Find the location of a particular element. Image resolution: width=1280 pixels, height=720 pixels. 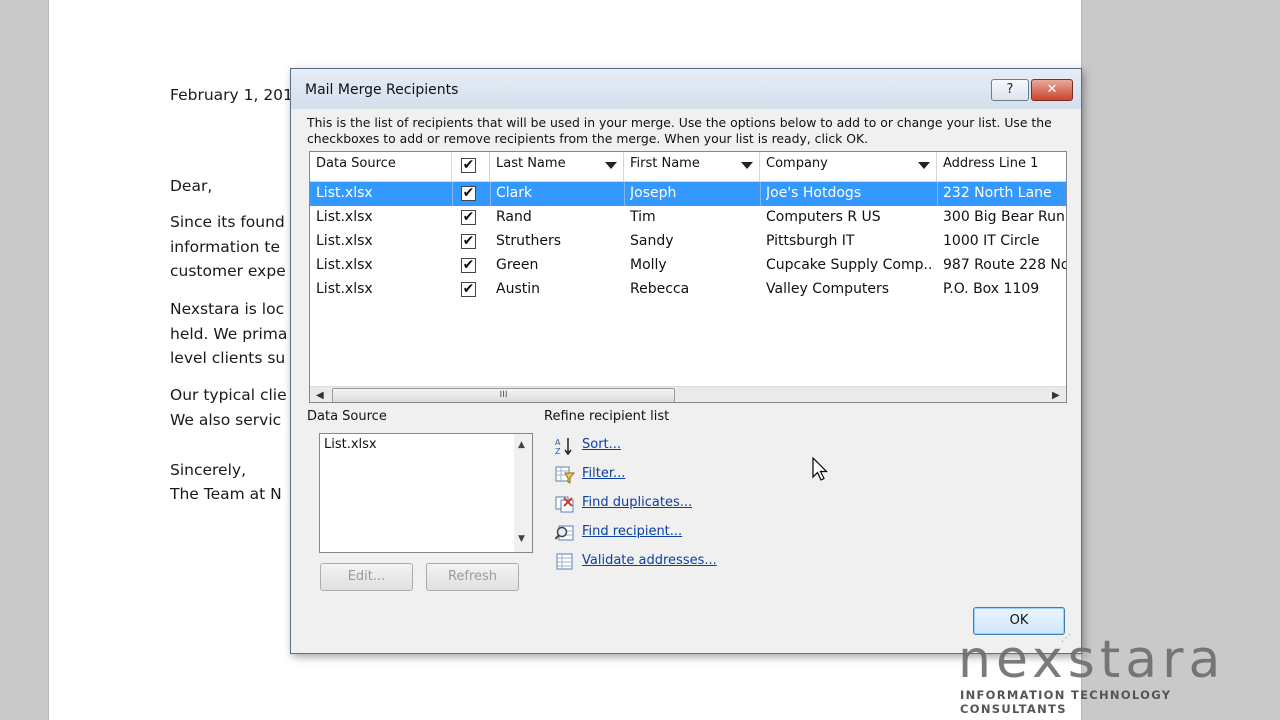

validate-icon is located at coordinates (565, 562).